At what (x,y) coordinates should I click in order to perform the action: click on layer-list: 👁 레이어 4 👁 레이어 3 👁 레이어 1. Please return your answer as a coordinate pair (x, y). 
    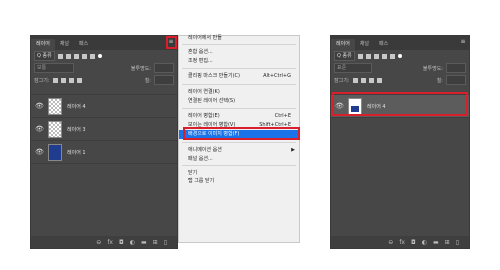
    Looking at the image, I should click on (104, 129).